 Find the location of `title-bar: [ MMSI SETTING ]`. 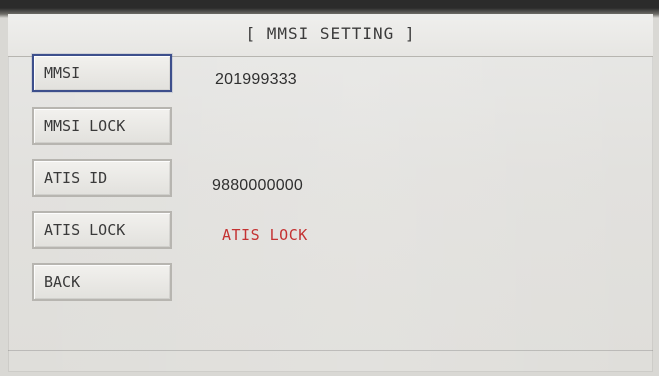

title-bar: [ MMSI SETTING ] is located at coordinates (330, 35).